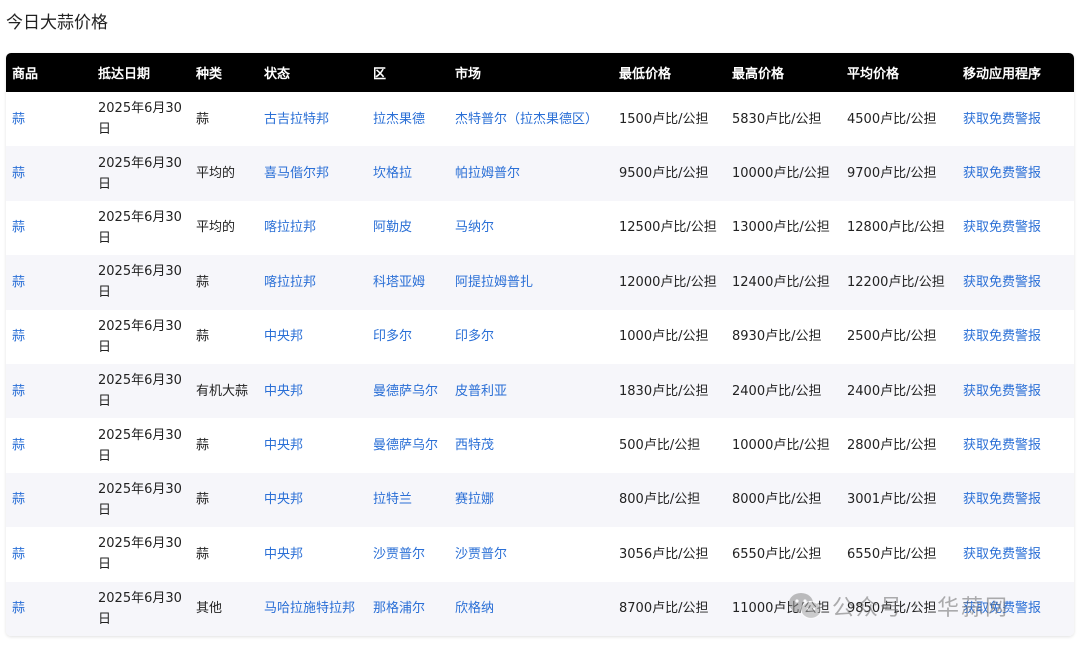  Describe the element at coordinates (531, 173) in the screenshot. I see `market-link: 帕拉姆普尔` at that location.